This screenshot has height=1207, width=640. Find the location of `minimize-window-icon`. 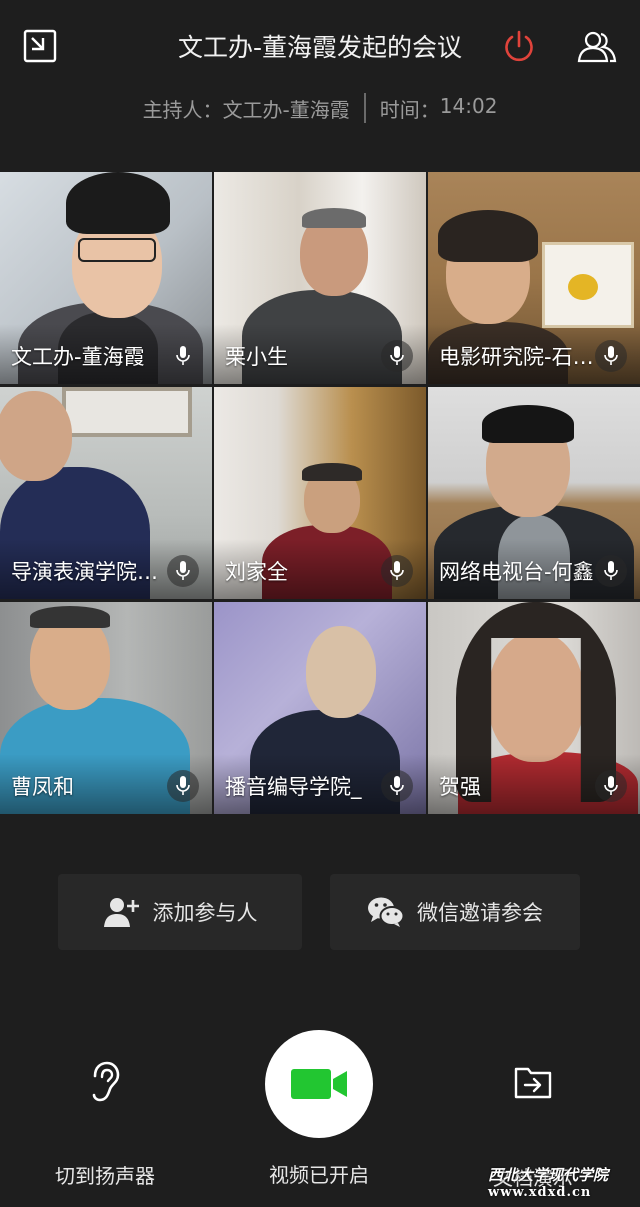

minimize-window-icon is located at coordinates (40, 46).